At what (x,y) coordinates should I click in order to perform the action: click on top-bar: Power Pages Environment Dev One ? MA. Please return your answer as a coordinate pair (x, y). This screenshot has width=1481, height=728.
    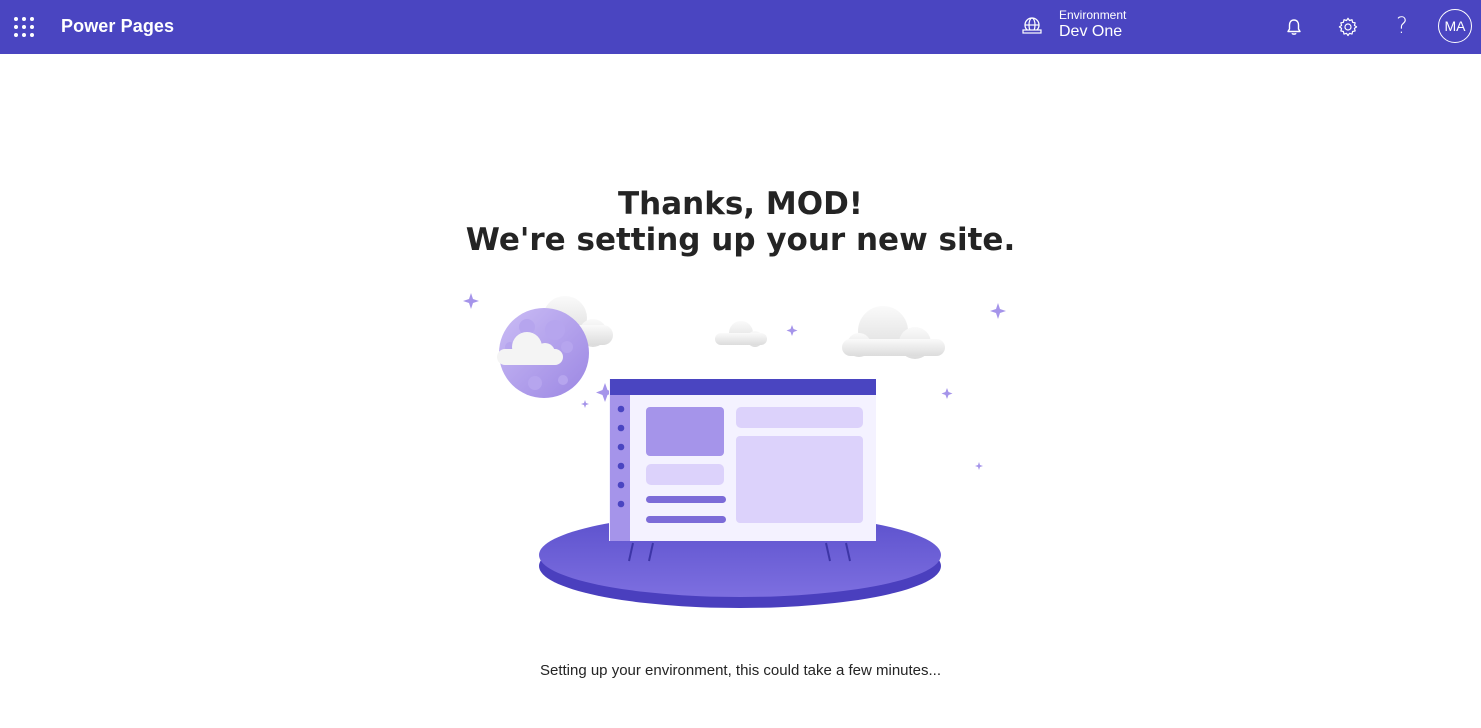
    Looking at the image, I should click on (740, 27).